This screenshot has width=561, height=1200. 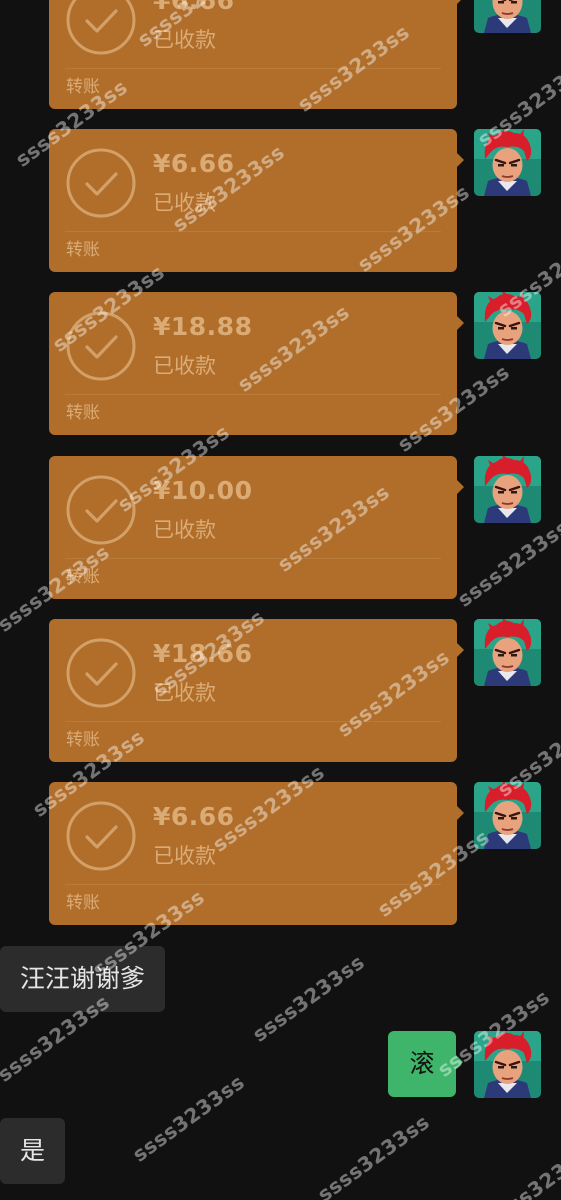 What do you see at coordinates (256, 363) in the screenshot?
I see `transfer-card: ¥18.88 已收款 转账` at bounding box center [256, 363].